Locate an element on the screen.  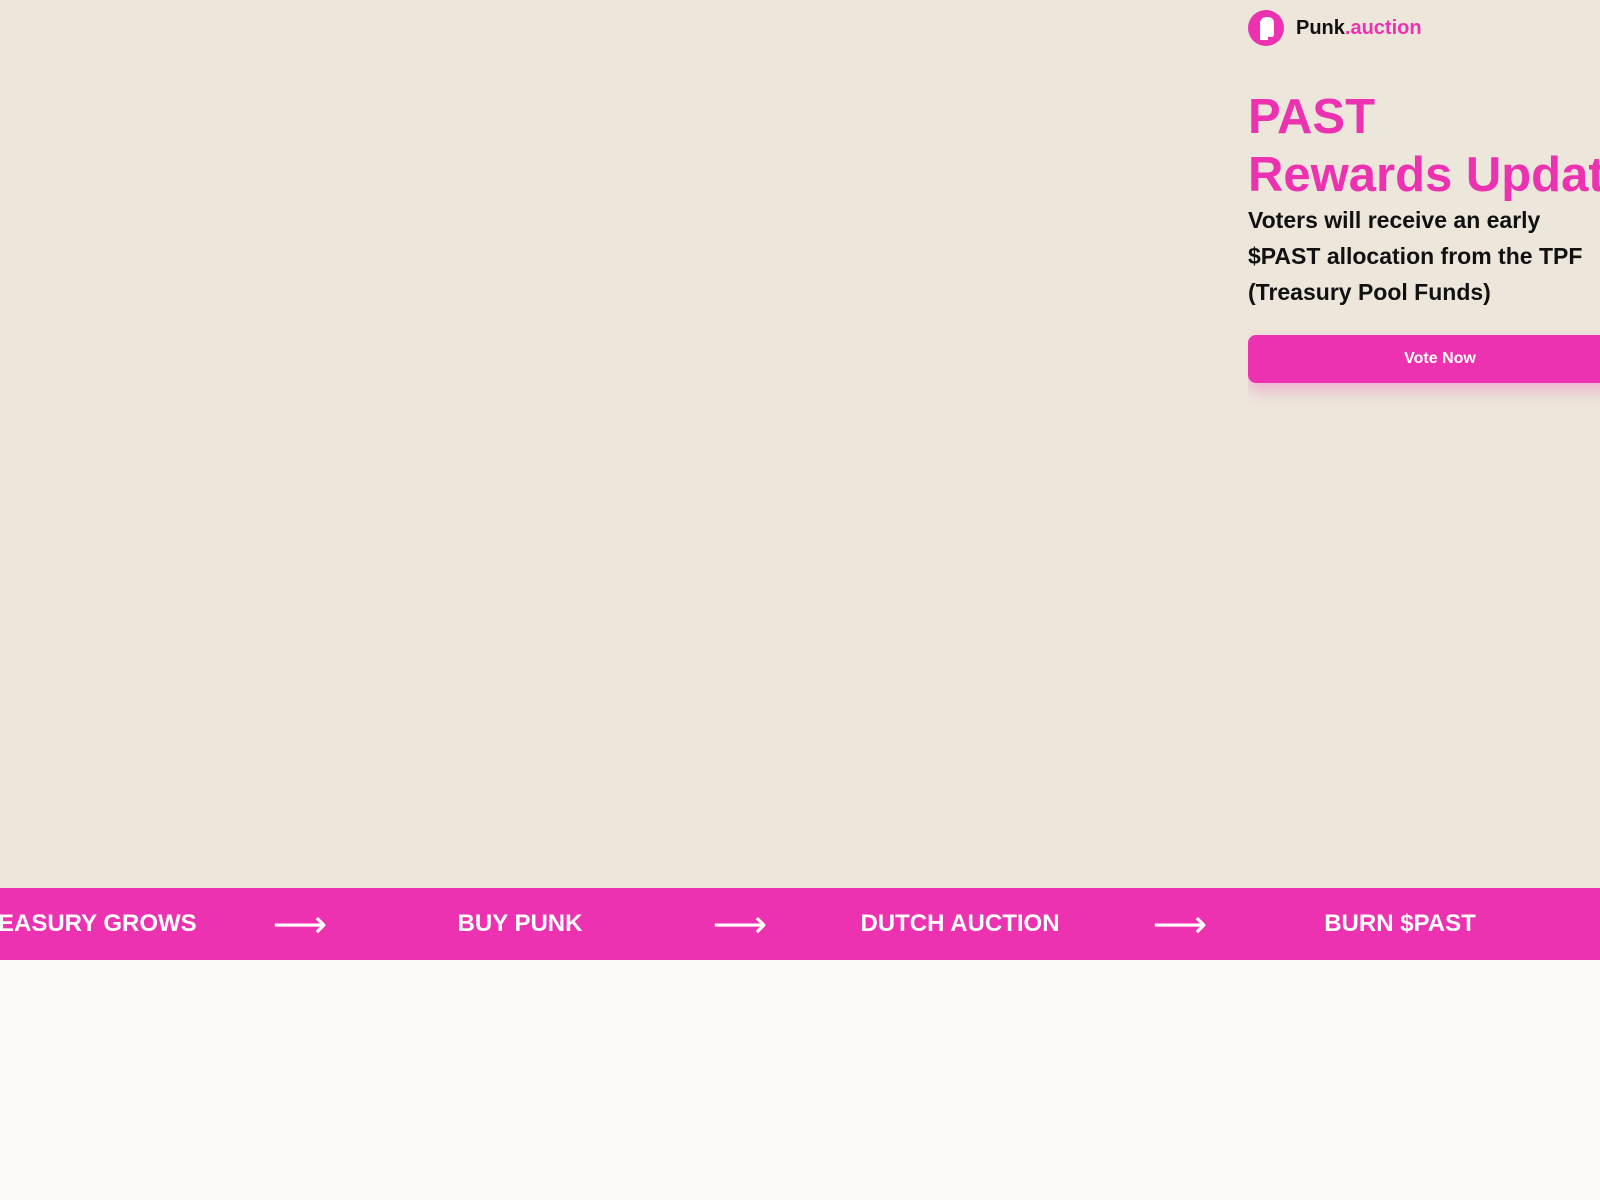
punk-head-icon is located at coordinates (1266, 28).